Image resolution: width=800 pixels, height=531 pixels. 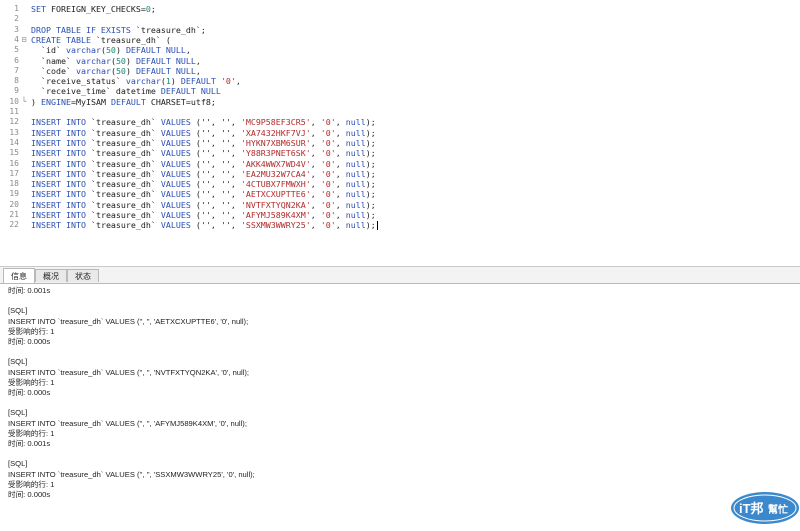 What do you see at coordinates (400, 30) in the screenshot?
I see `code-line: 3 DROP TABLE IF EXISTS `treasure_dh`;` at bounding box center [400, 30].